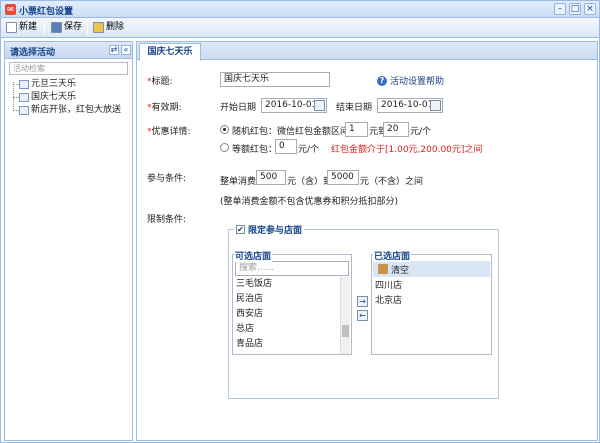 This screenshot has width=600, height=443. I want to click on random-packet-label: 随机红包：, so click(255, 132).